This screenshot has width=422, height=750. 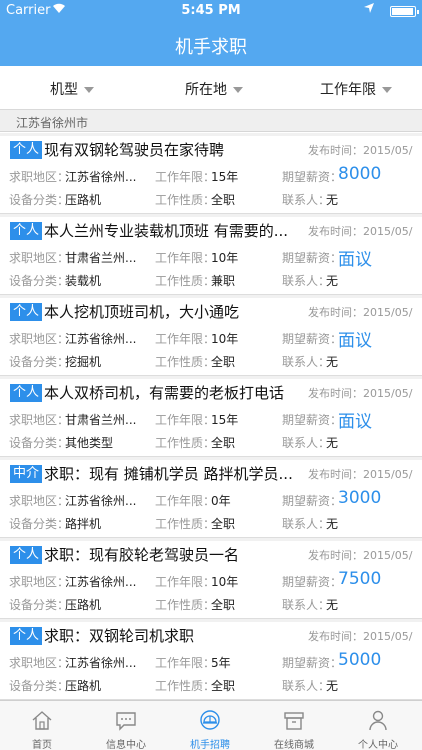 I want to click on clock-time: 5:45 PM, so click(x=211, y=10).